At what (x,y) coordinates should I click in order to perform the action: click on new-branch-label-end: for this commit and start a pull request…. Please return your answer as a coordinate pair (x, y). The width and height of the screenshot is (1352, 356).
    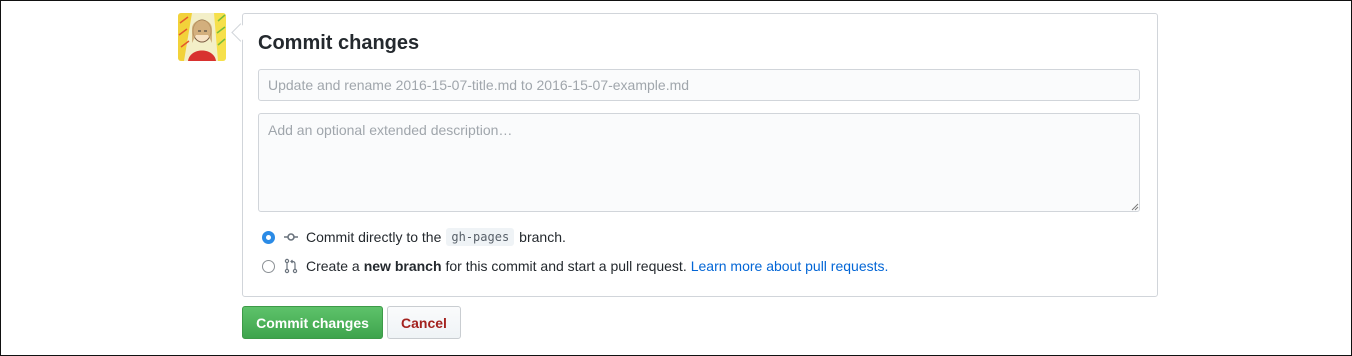
    Looking at the image, I should click on (566, 266).